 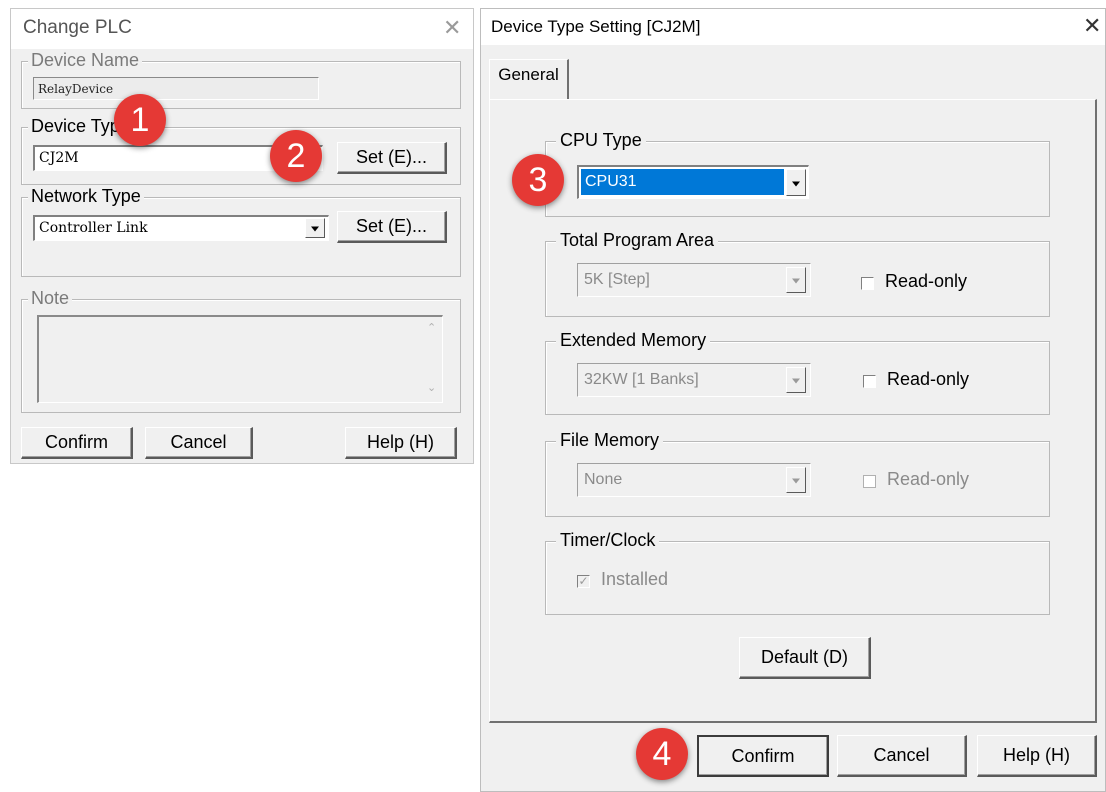 I want to click on tab-general-label: General, so click(x=528, y=74).